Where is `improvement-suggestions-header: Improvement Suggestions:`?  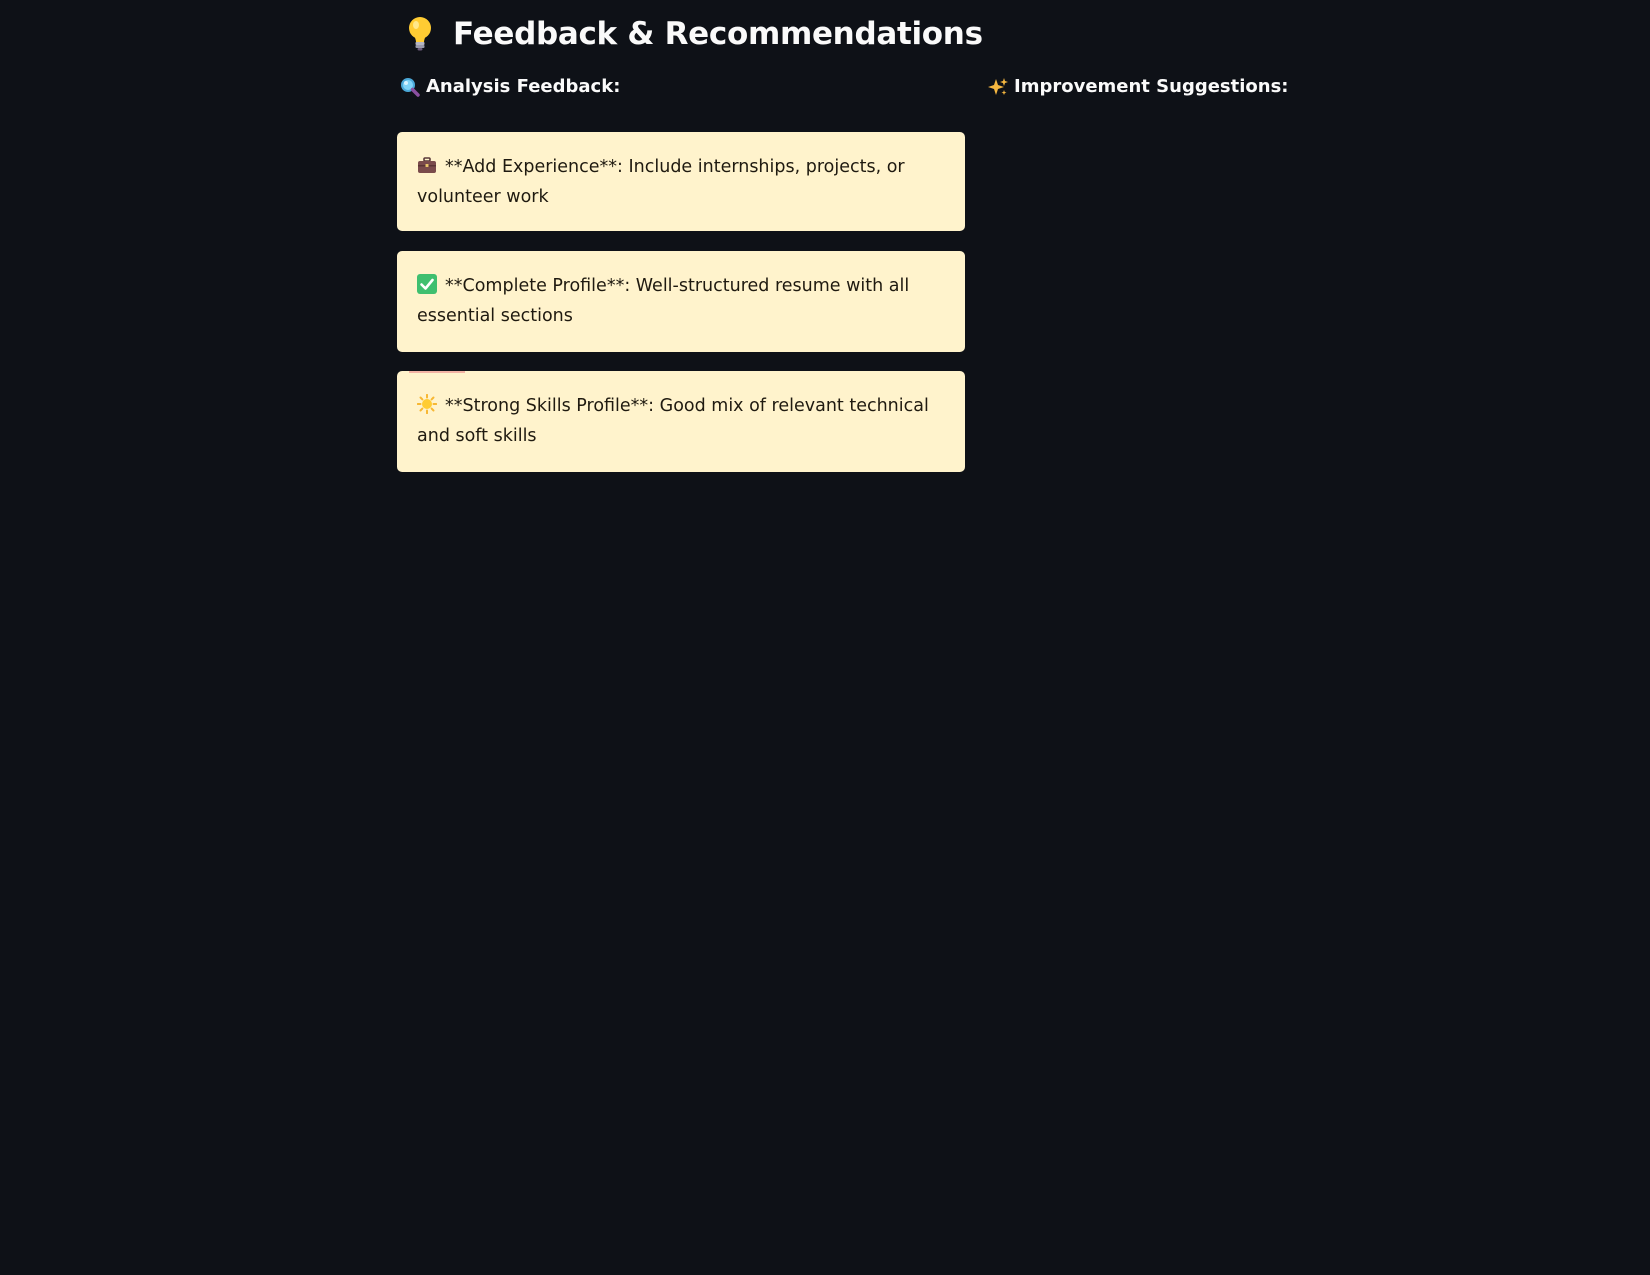
improvement-suggestions-header: Improvement Suggestions: is located at coordinates (1138, 86).